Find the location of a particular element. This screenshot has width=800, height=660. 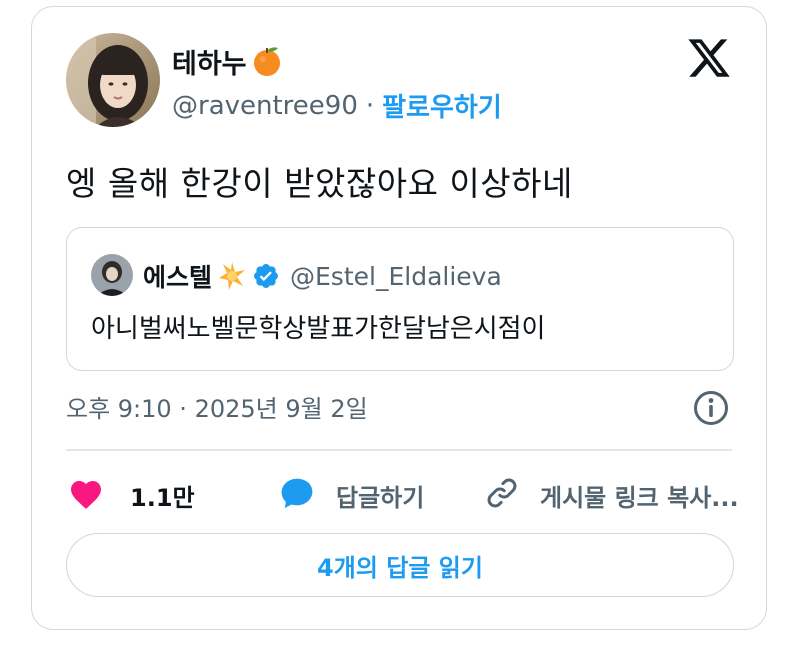

reply-button: 답글하기 is located at coordinates (351, 495).